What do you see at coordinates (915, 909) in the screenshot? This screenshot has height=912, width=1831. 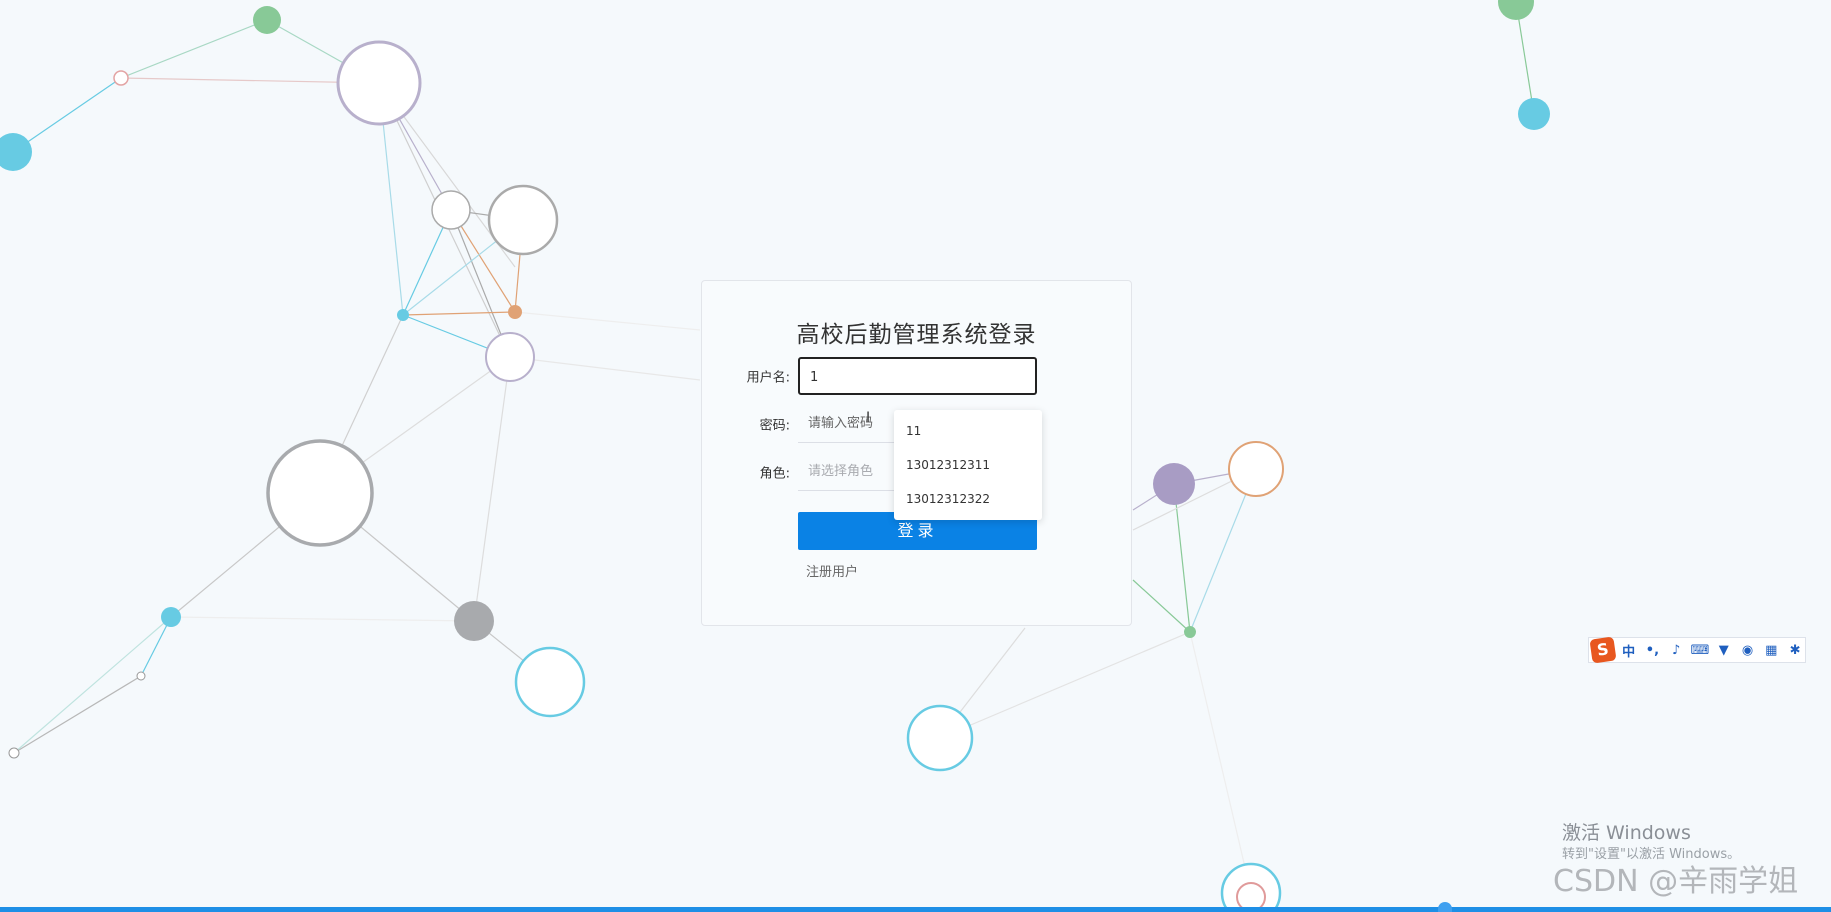 I see `bottom-bar` at bounding box center [915, 909].